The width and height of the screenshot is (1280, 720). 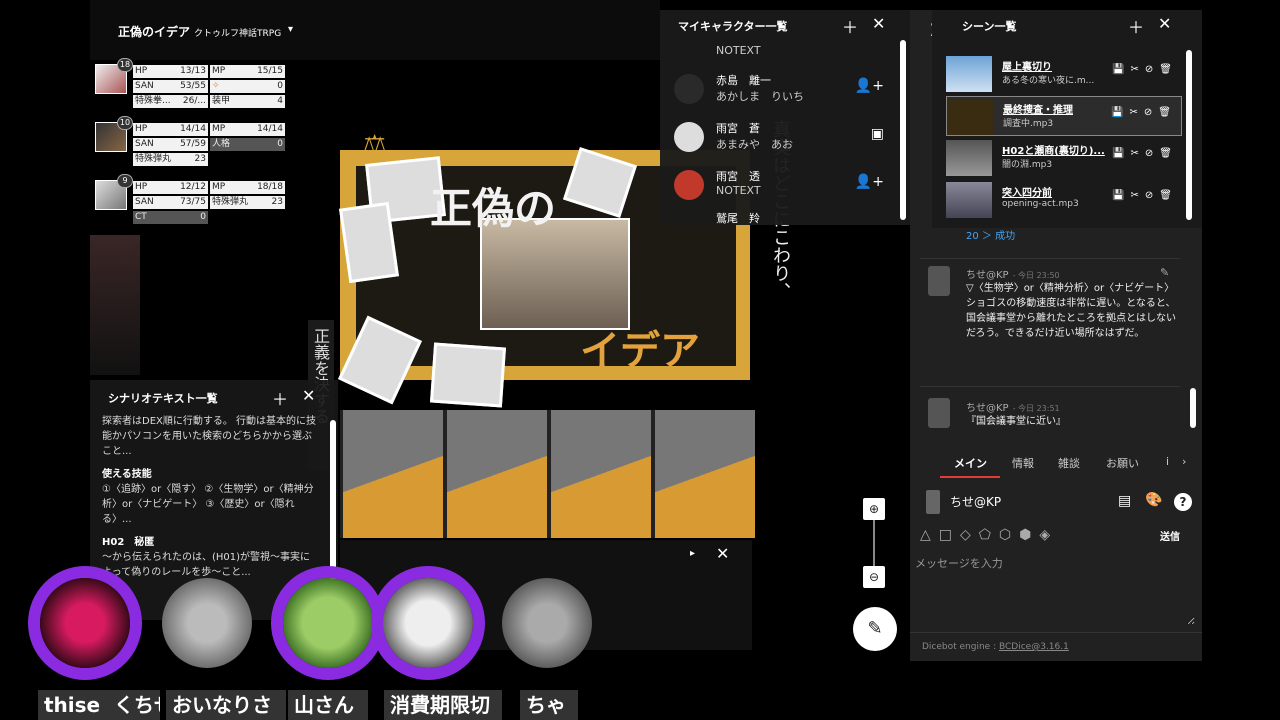 What do you see at coordinates (290, 29) in the screenshot?
I see `chevron-down-icon: ▾` at bounding box center [290, 29].